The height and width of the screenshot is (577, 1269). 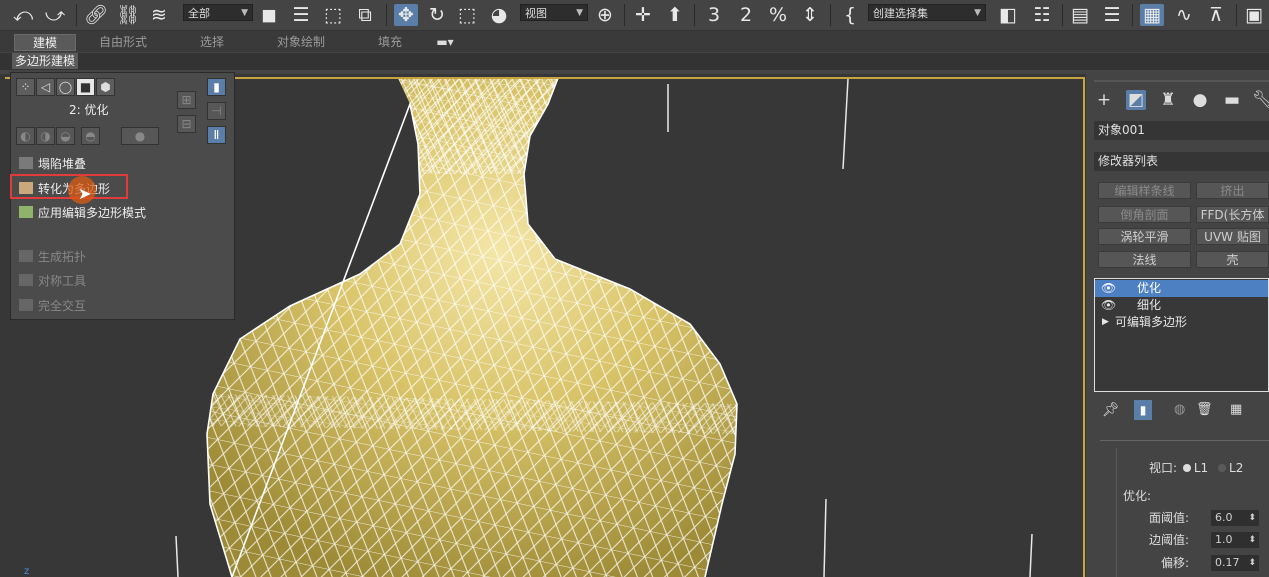 I want to click on preserve-uv-icon: ◒, so click(x=65, y=136).